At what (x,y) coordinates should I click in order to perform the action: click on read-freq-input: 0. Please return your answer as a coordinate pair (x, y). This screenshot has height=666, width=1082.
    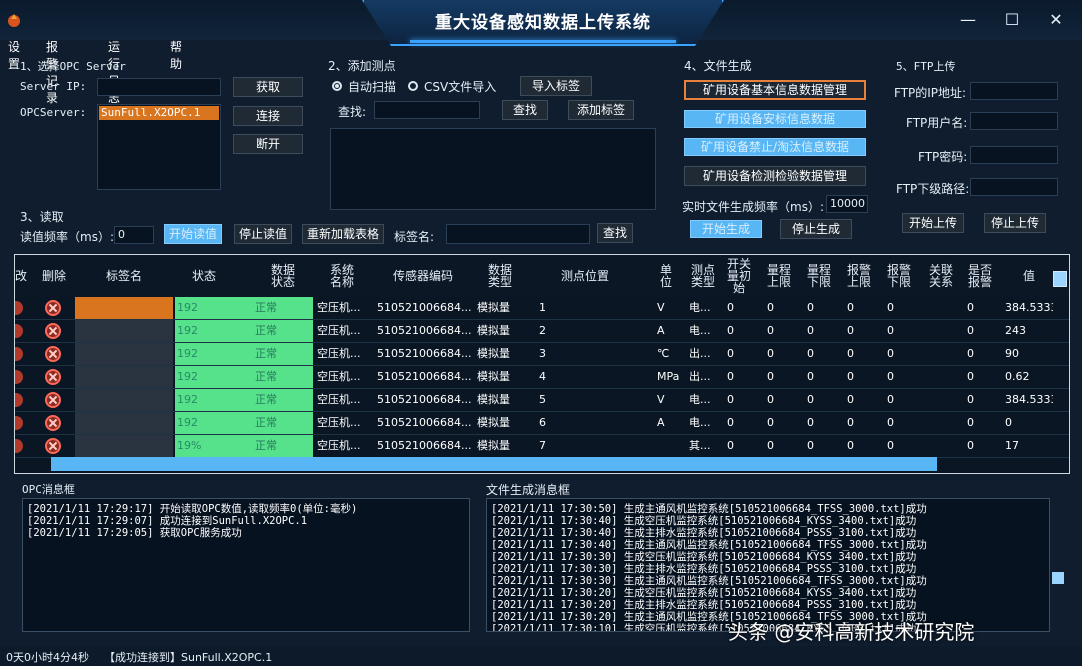
    Looking at the image, I should click on (134, 235).